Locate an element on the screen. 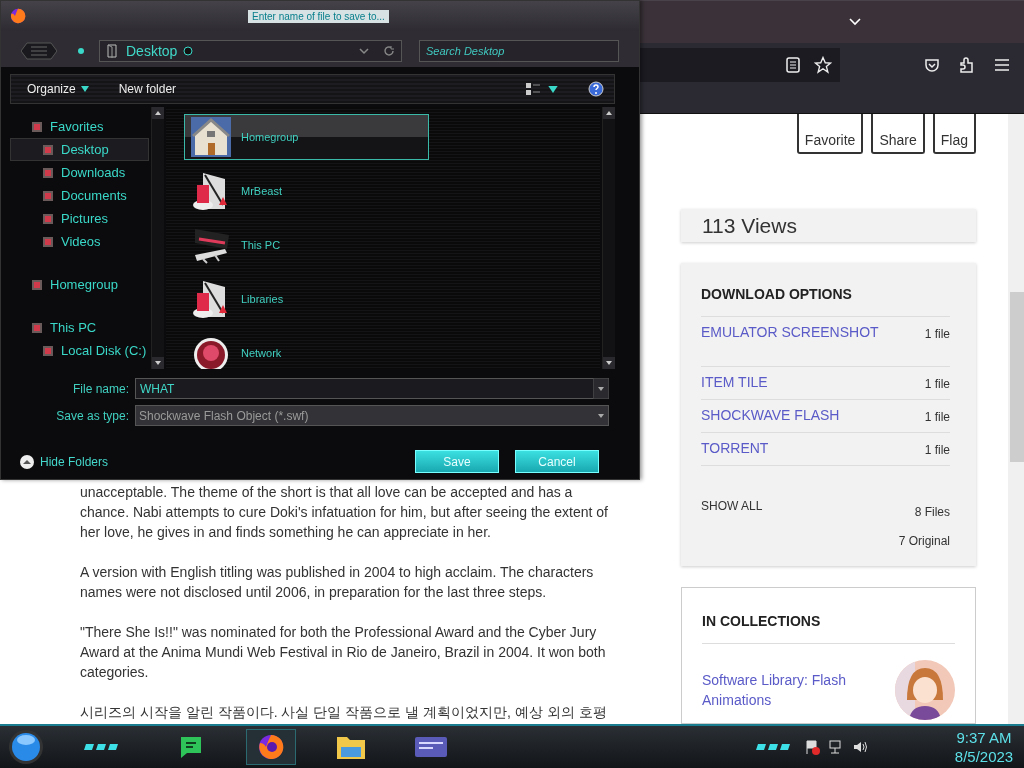  download-link: TORRENT is located at coordinates (735, 448).